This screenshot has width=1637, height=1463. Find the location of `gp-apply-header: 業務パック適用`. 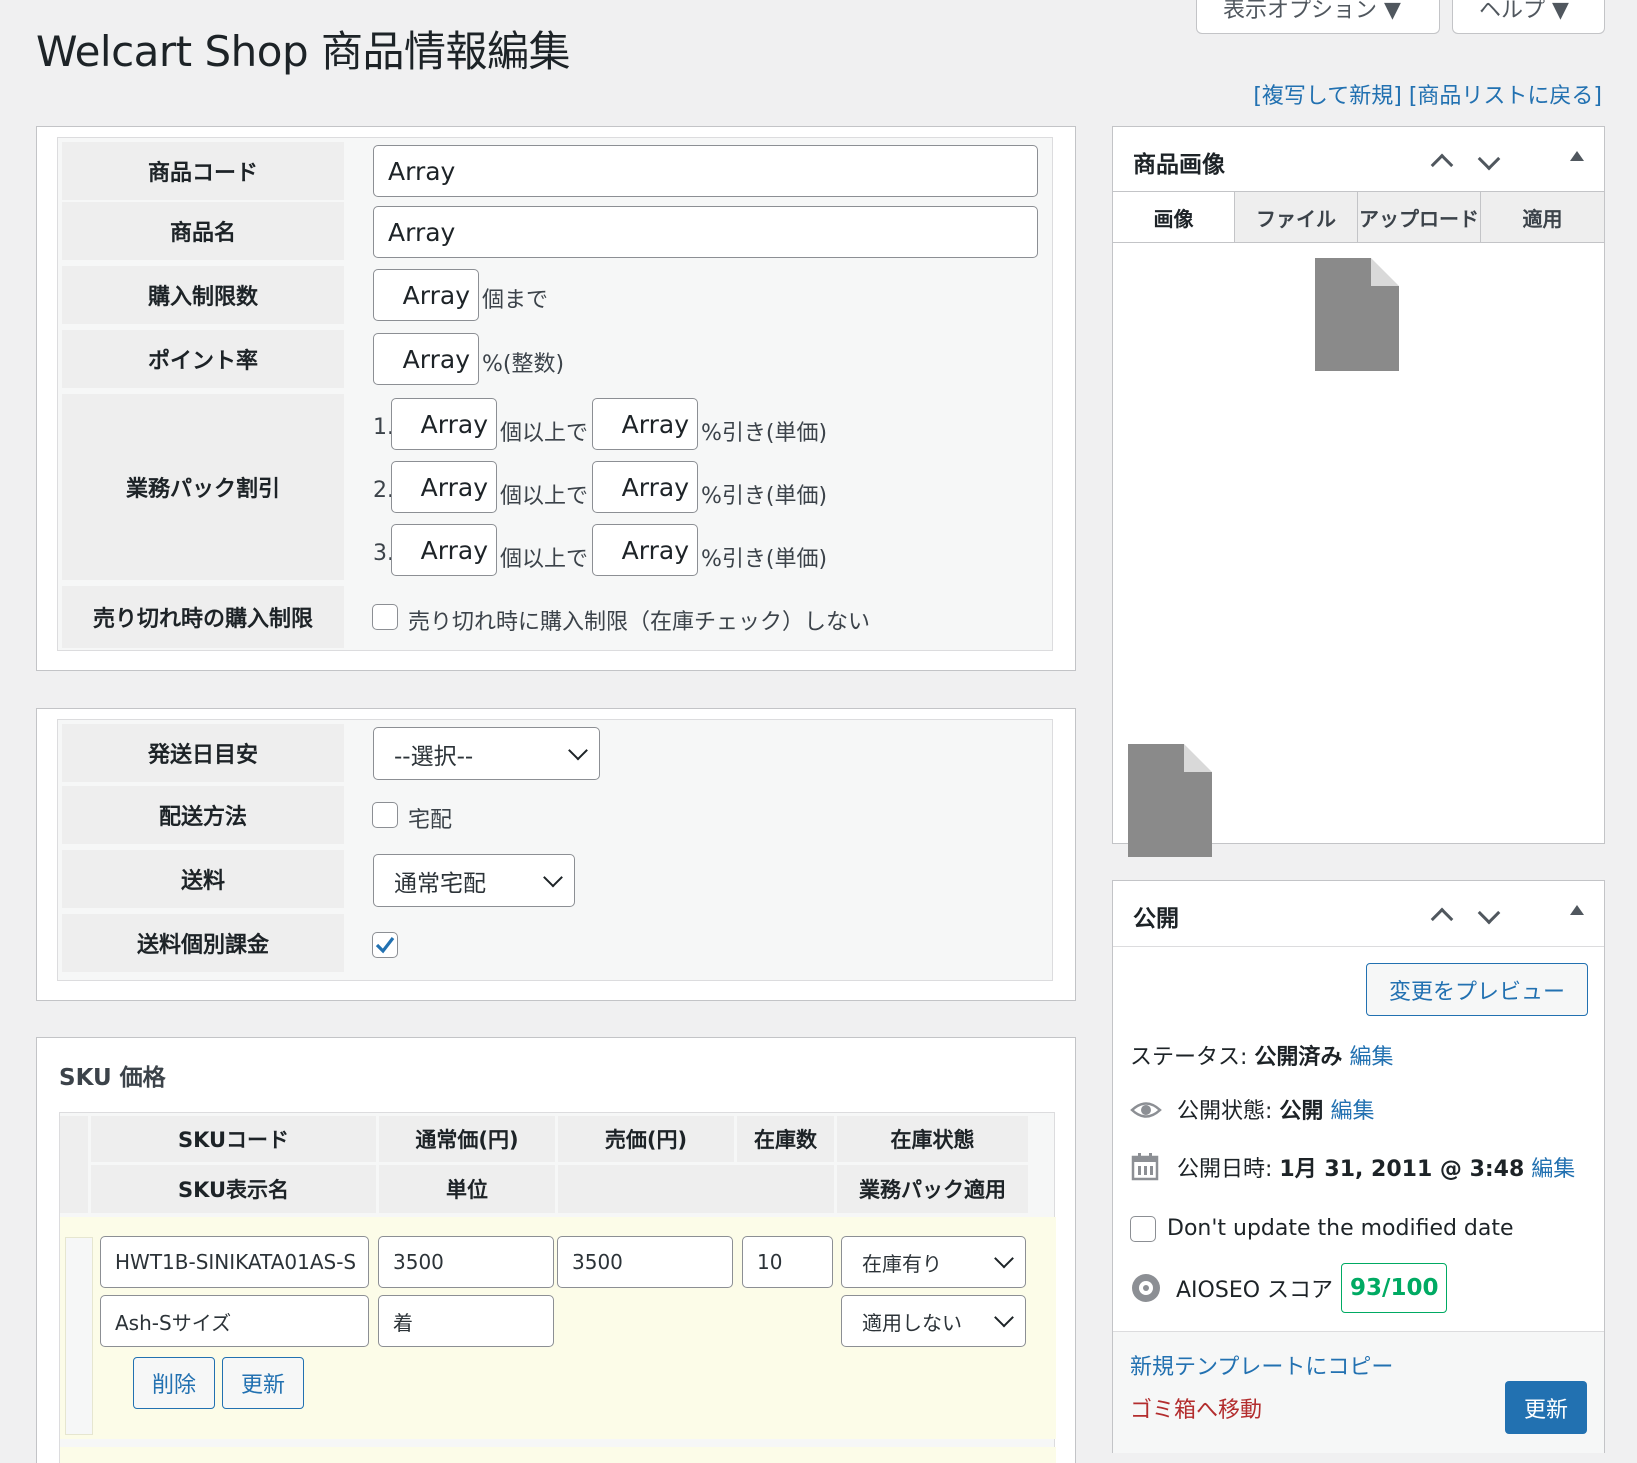

gp-apply-header: 業務パック適用 is located at coordinates (932, 1189).